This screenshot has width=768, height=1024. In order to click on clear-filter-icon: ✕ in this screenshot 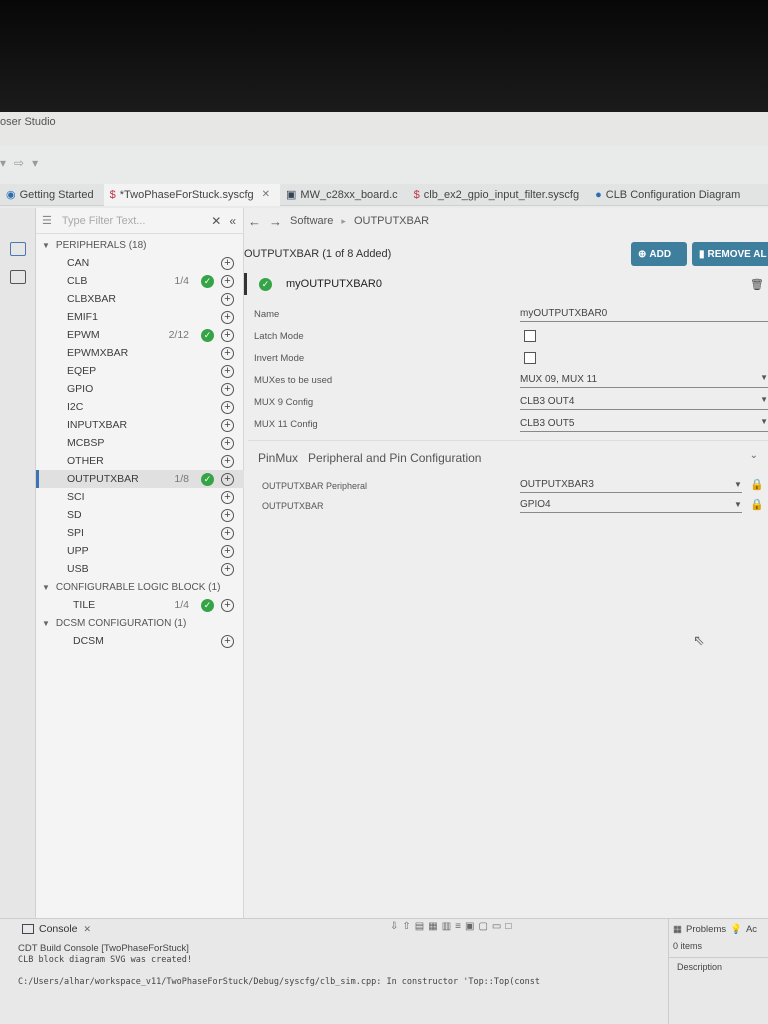, I will do `click(216, 221)`.